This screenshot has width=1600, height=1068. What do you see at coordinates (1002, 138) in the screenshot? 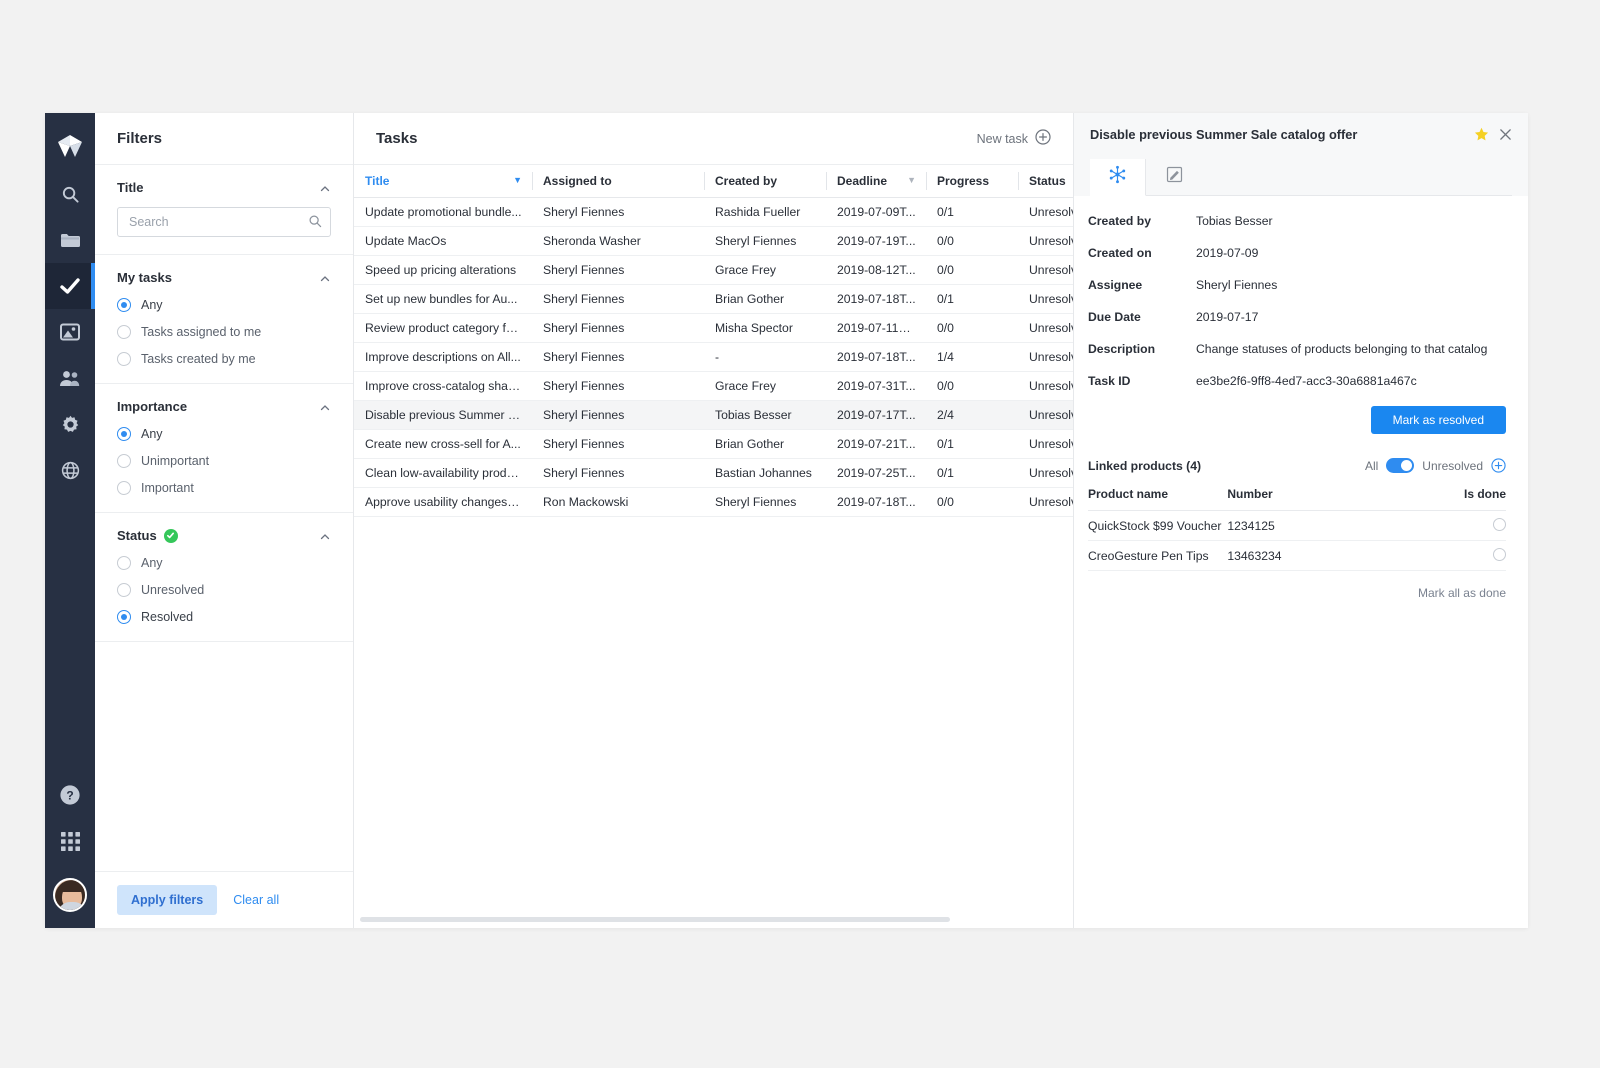
I see `new-task-label: New task` at bounding box center [1002, 138].